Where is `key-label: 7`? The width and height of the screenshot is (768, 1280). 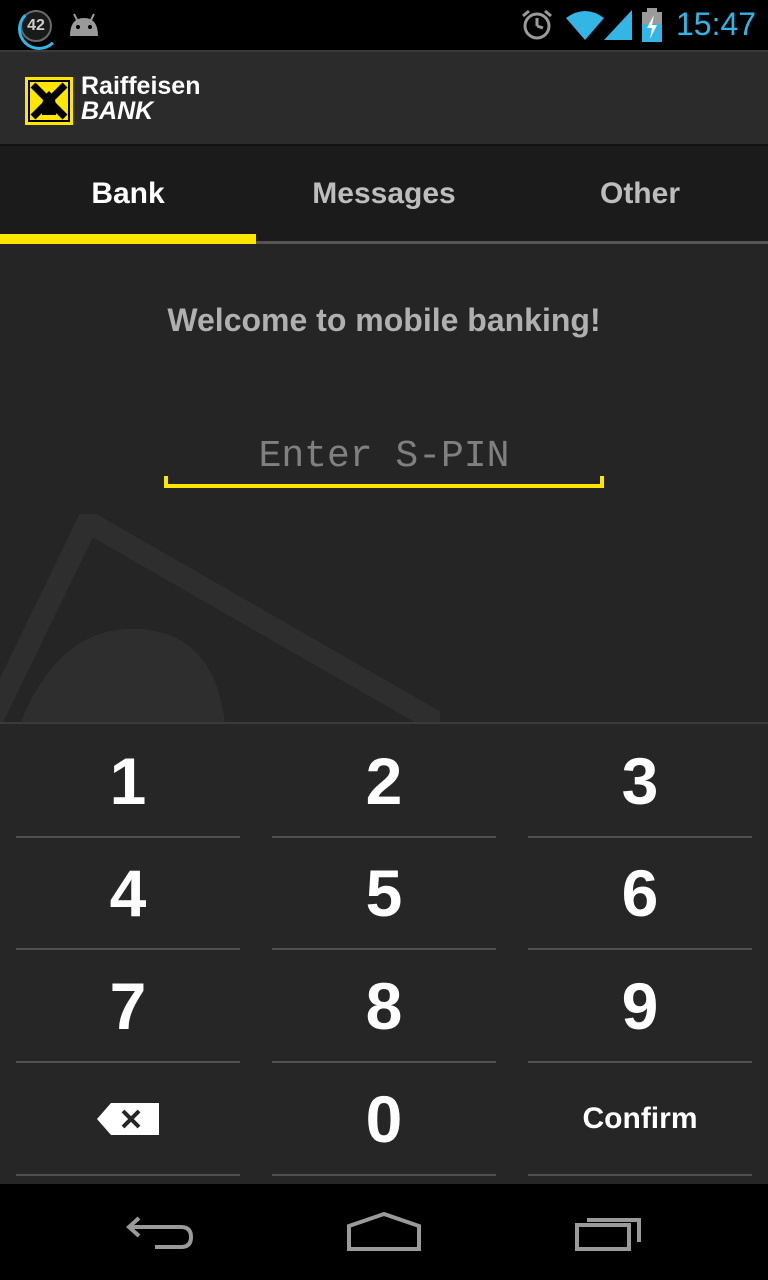 key-label: 7 is located at coordinates (128, 1006).